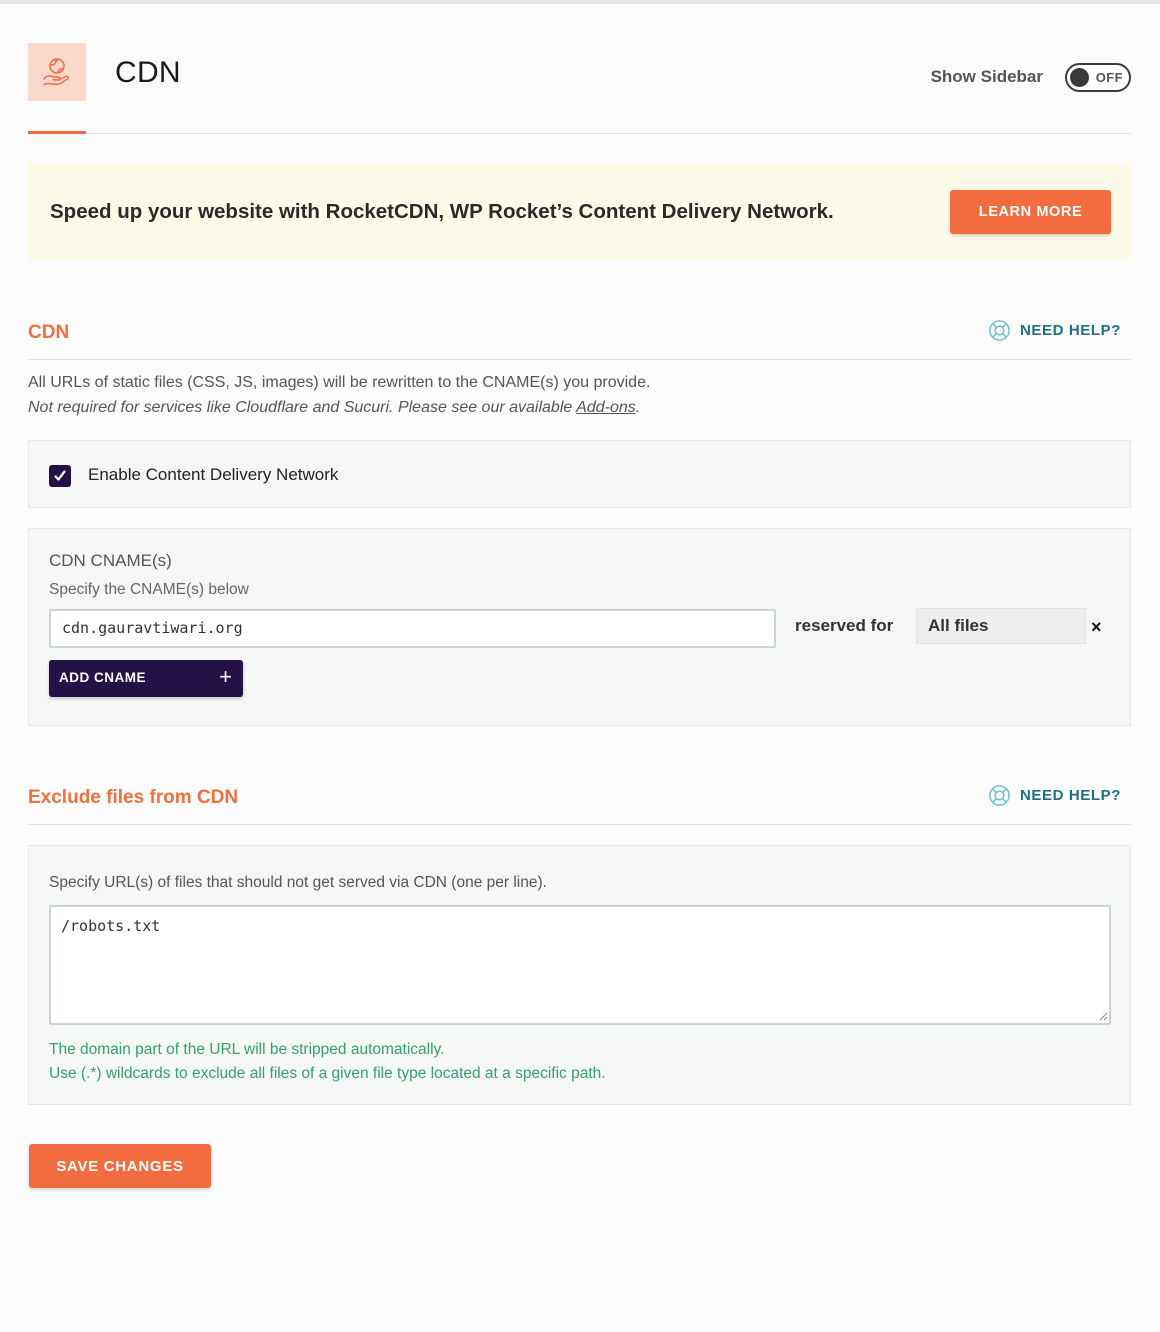  What do you see at coordinates (120, 1166) in the screenshot?
I see `save-changes-button: SAVE CHANGES` at bounding box center [120, 1166].